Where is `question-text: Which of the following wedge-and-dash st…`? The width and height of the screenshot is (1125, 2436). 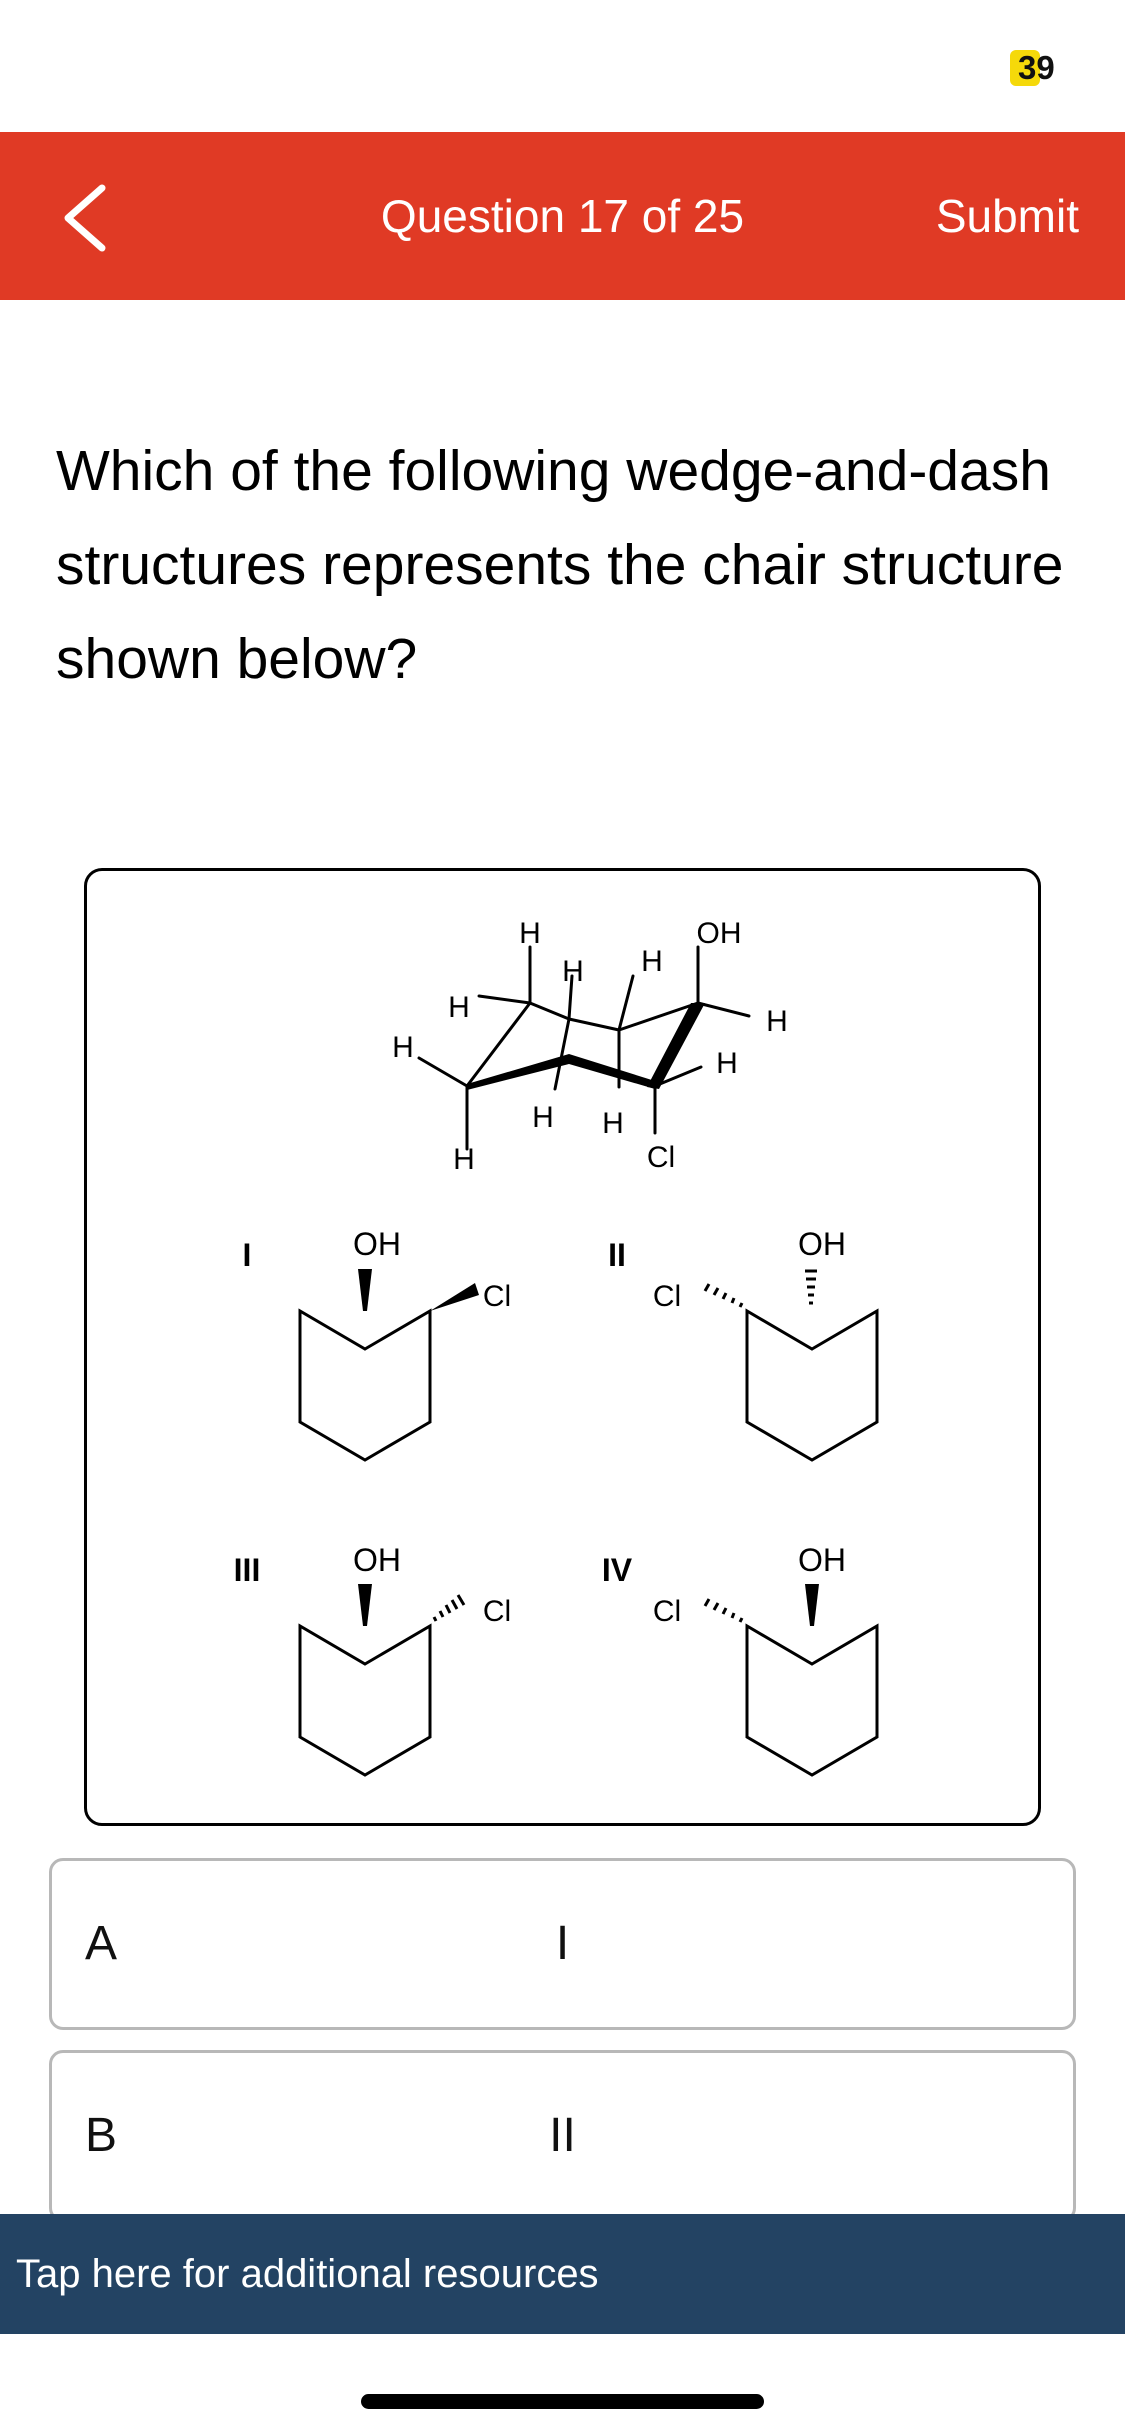
question-text: Which of the following wedge-and-dash st… is located at coordinates (560, 565).